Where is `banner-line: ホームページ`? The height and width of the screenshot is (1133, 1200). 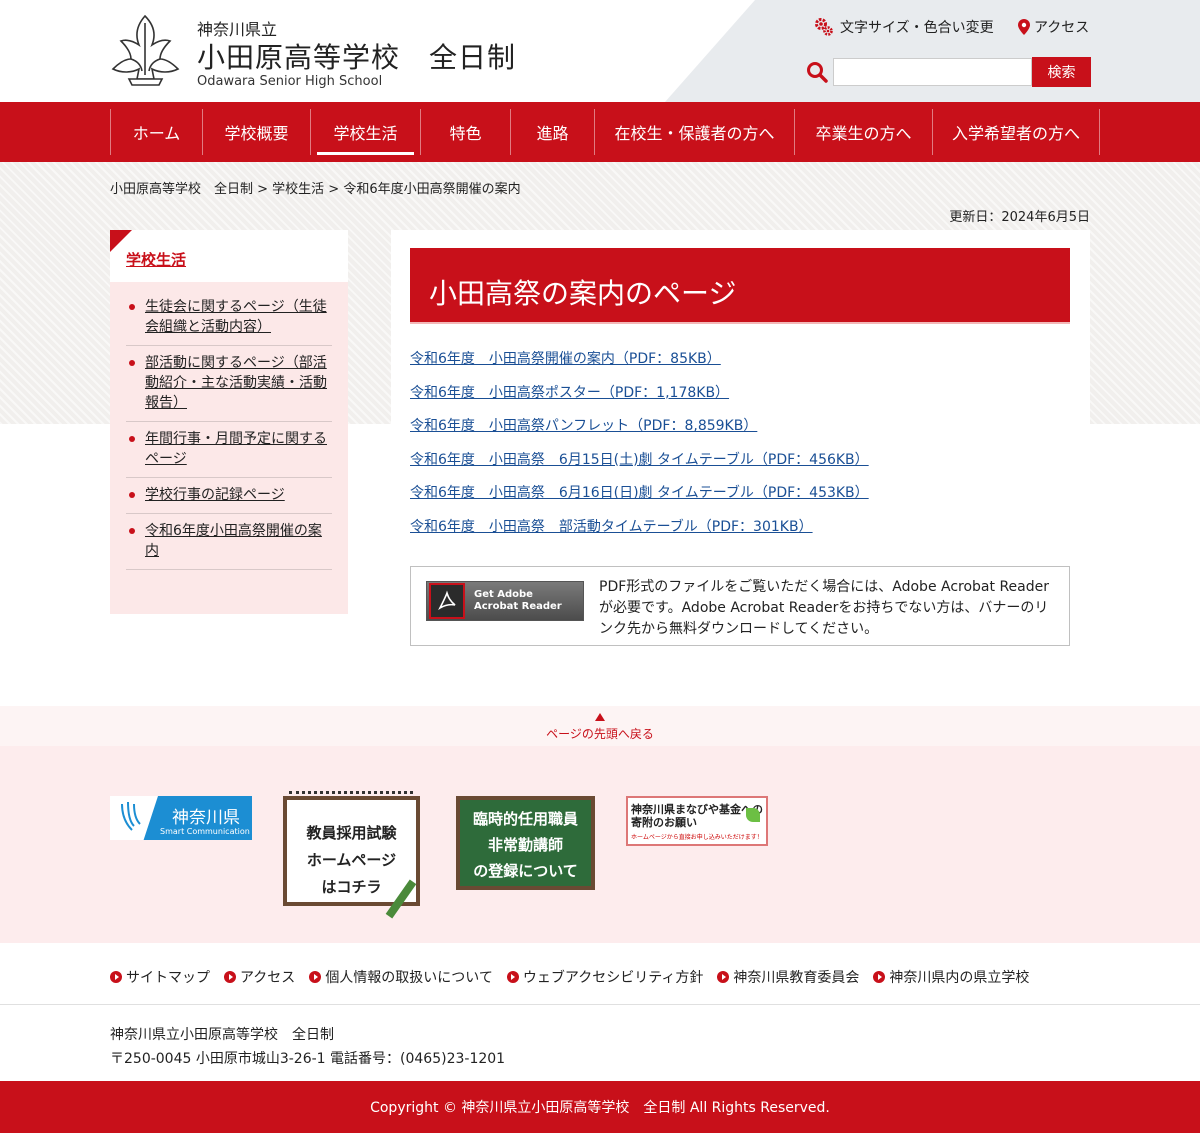 banner-line: ホームページ is located at coordinates (351, 860).